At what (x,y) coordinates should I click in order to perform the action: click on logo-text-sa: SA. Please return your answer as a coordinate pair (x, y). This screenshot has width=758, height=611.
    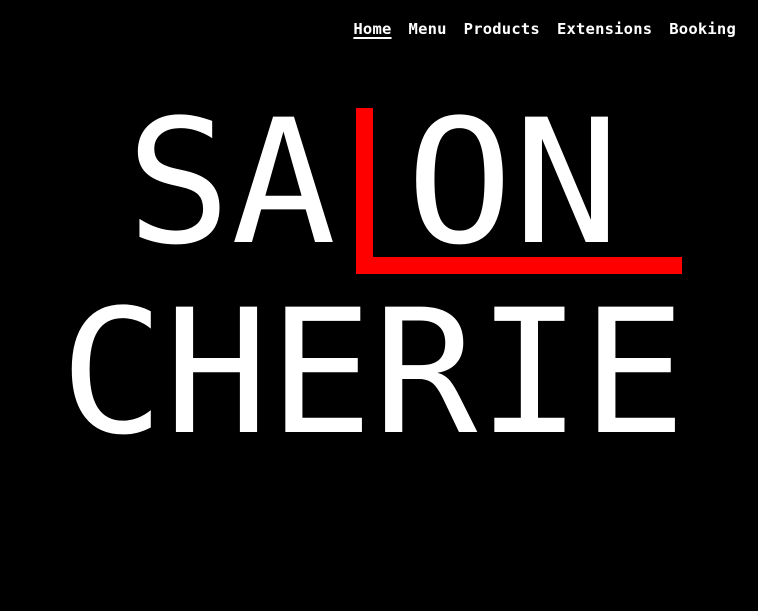
    Looking at the image, I should click on (231, 182).